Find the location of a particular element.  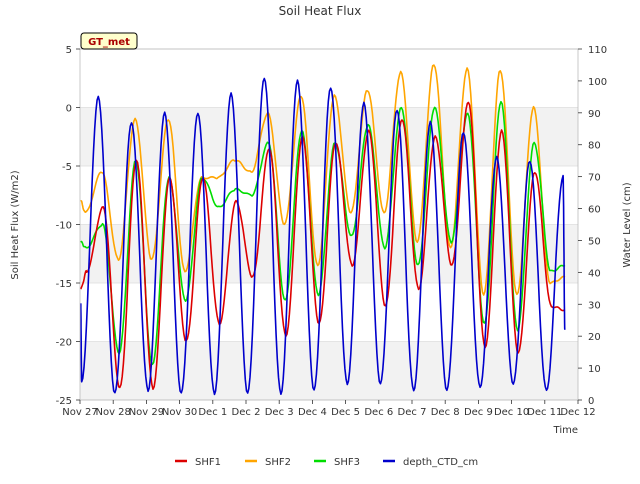

y2-tick-label: 40 is located at coordinates (594, 273).